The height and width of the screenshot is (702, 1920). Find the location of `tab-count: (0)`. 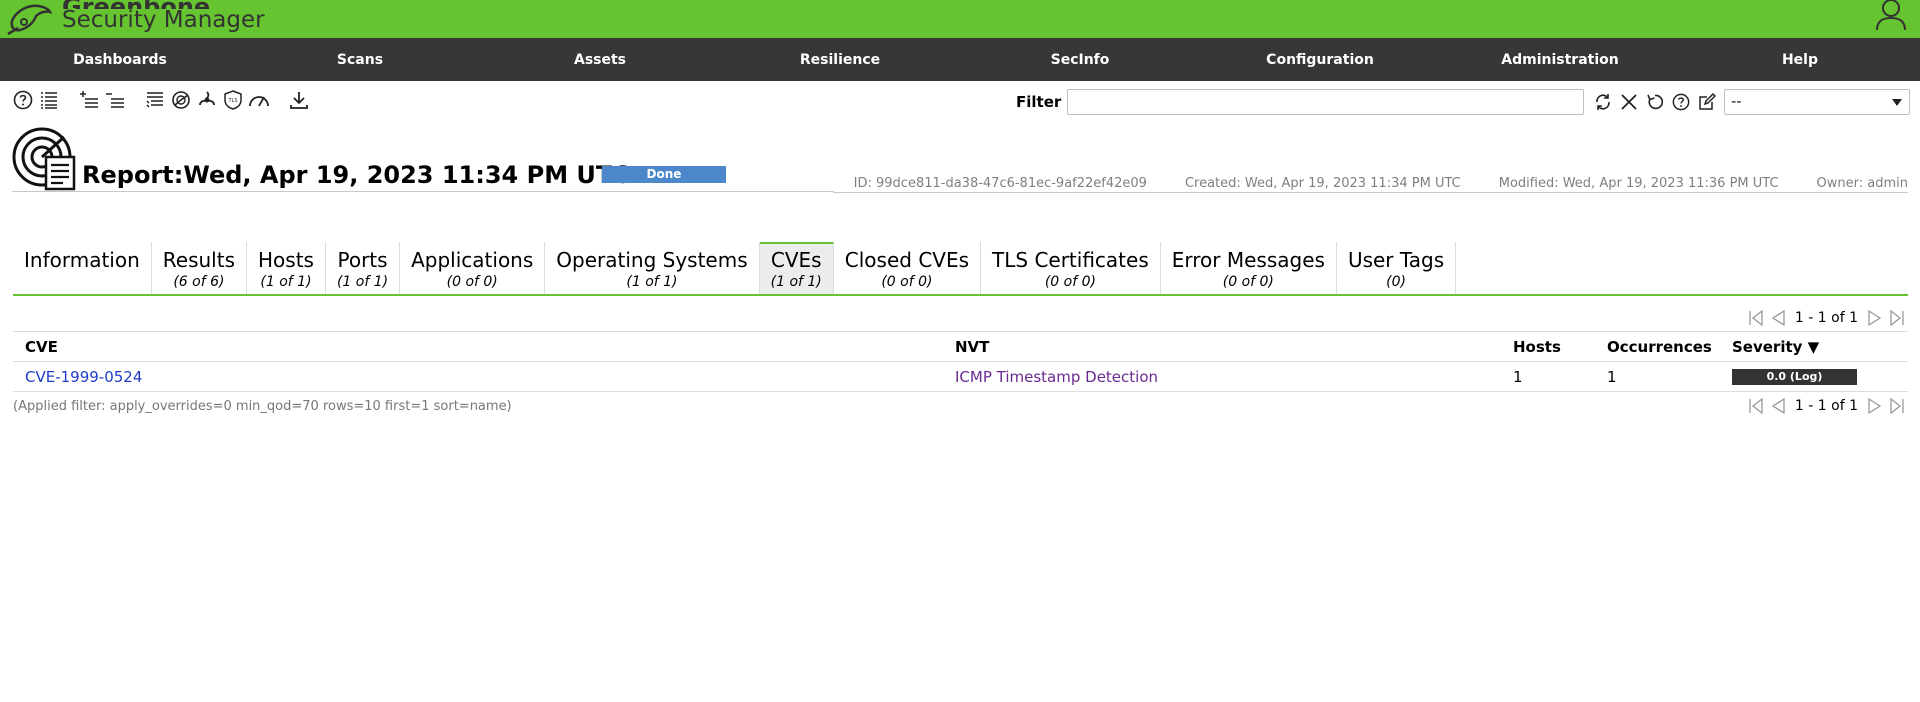

tab-count: (0) is located at coordinates (1396, 282).